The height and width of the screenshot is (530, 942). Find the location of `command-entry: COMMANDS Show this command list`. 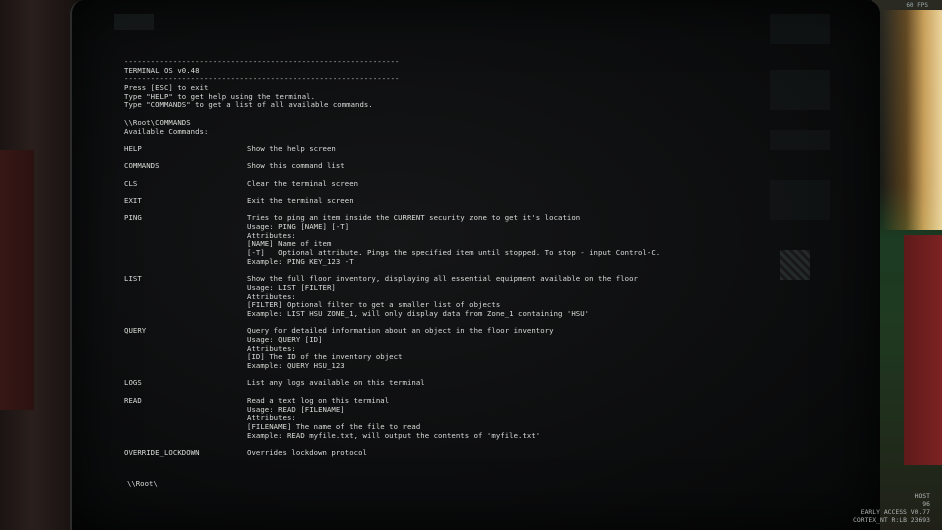

command-entry: COMMANDS Show this command list is located at coordinates (404, 166).